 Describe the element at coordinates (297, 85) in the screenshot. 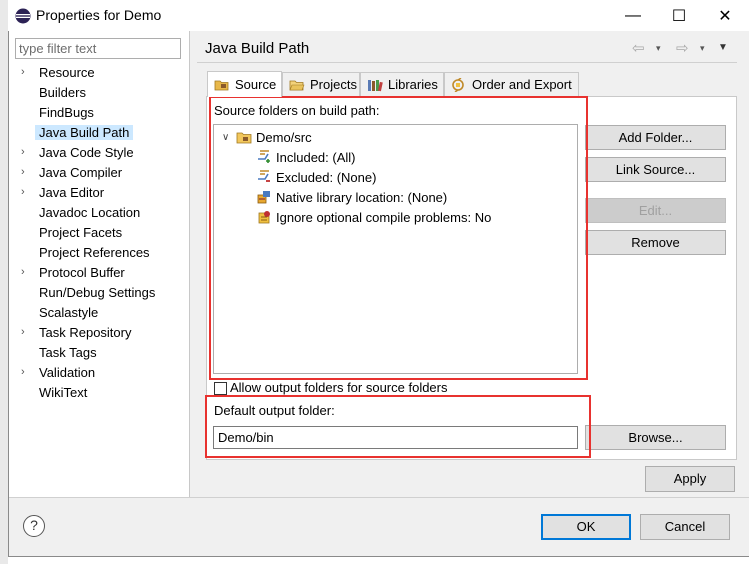

I see `project-folder-icon` at that location.